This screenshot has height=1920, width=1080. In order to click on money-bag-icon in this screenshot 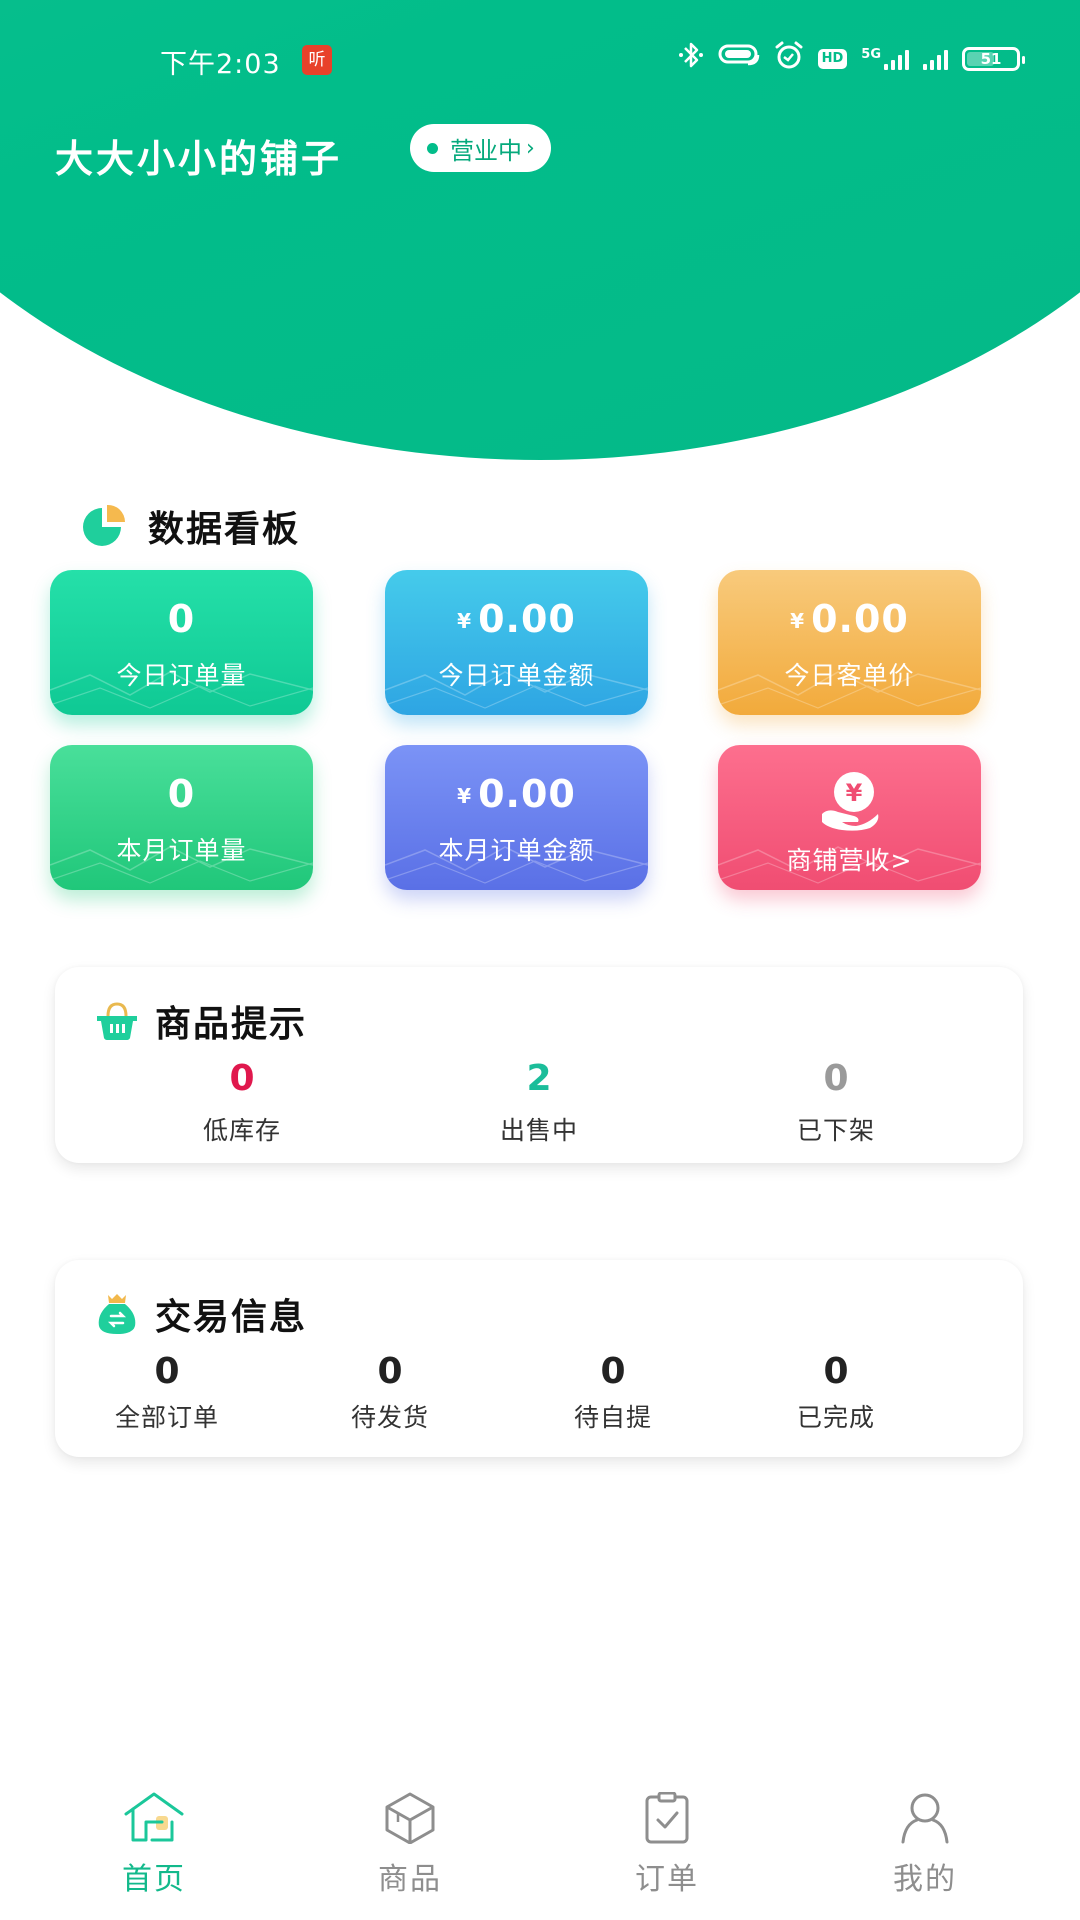, I will do `click(117, 1314)`.